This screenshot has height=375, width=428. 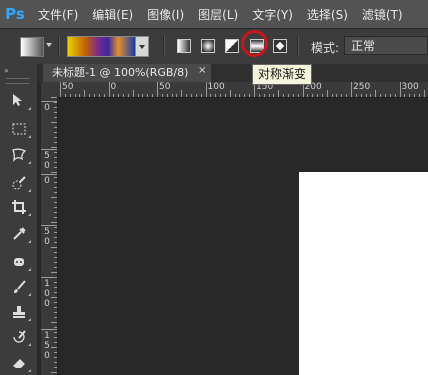 I want to click on tool-preset-dropdown-icon, so click(x=49, y=45).